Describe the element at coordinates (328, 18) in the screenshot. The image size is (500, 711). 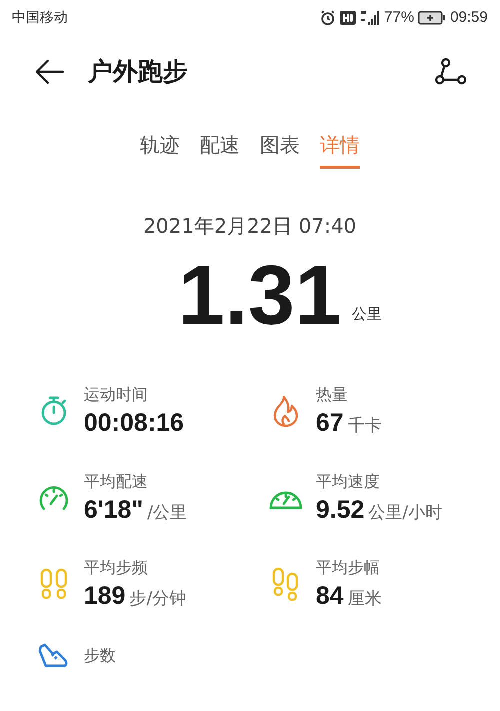
I see `alarm-icon` at that location.